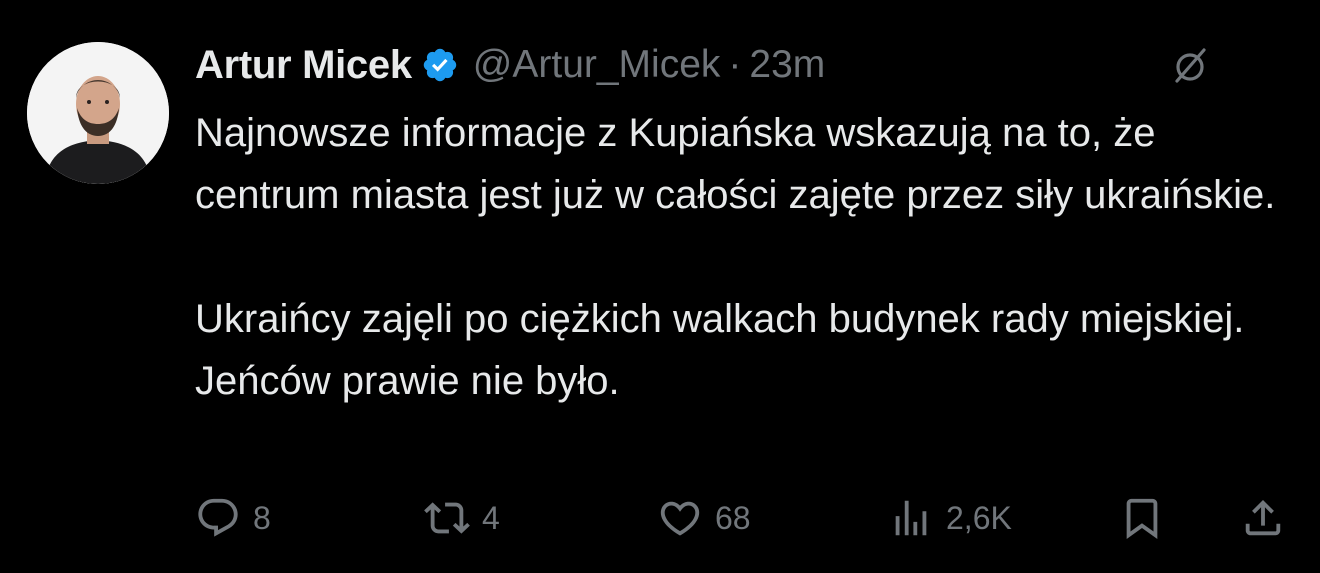 The height and width of the screenshot is (573, 1320). I want to click on tweet-actions: 8 4 68 2,6K, so click(660, 518).